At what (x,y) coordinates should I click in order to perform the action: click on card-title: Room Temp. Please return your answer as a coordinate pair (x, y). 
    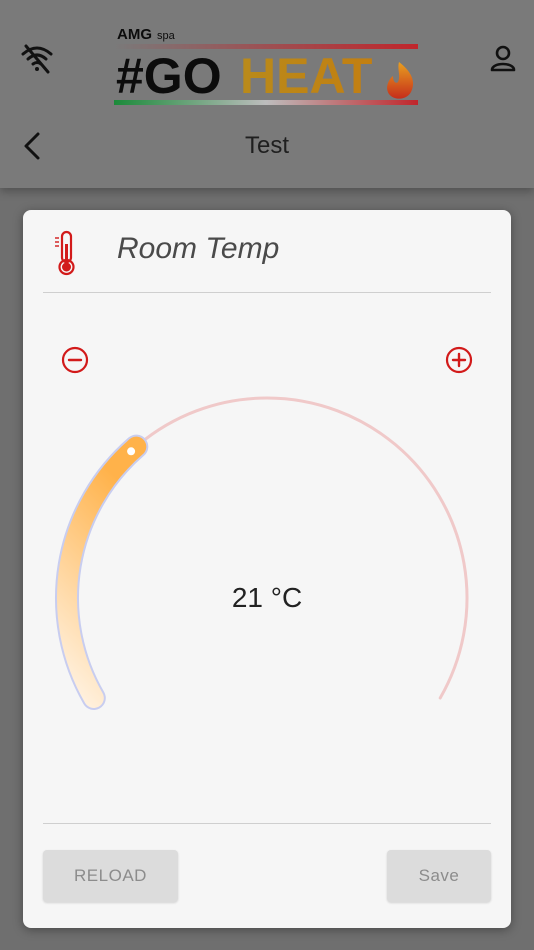
    Looking at the image, I should click on (198, 248).